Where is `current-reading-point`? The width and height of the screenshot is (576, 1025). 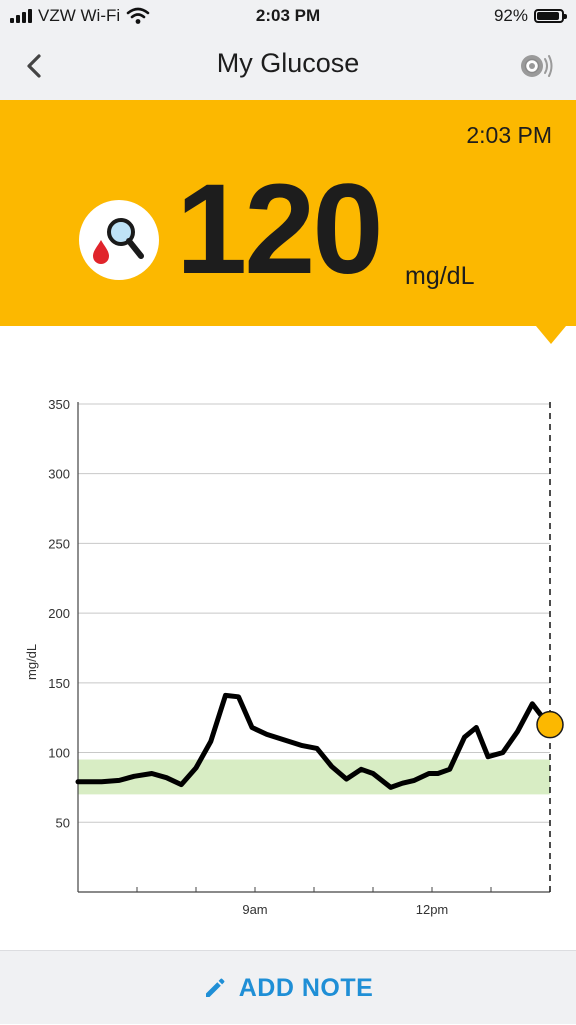 current-reading-point is located at coordinates (550, 724).